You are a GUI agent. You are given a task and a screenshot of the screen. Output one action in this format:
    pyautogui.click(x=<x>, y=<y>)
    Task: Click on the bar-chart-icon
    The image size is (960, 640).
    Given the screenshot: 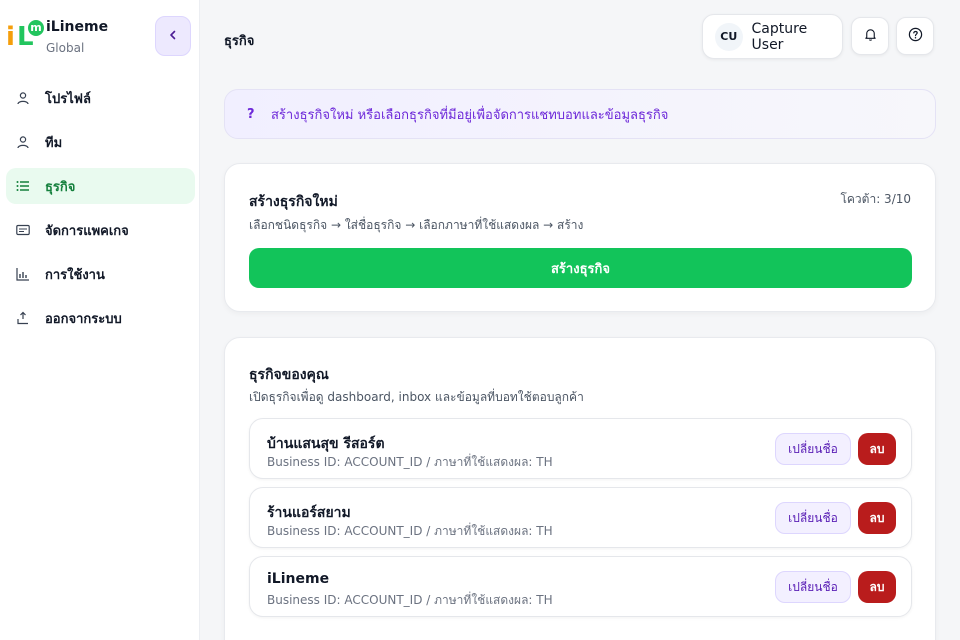 What is the action you would take?
    pyautogui.click(x=23, y=274)
    